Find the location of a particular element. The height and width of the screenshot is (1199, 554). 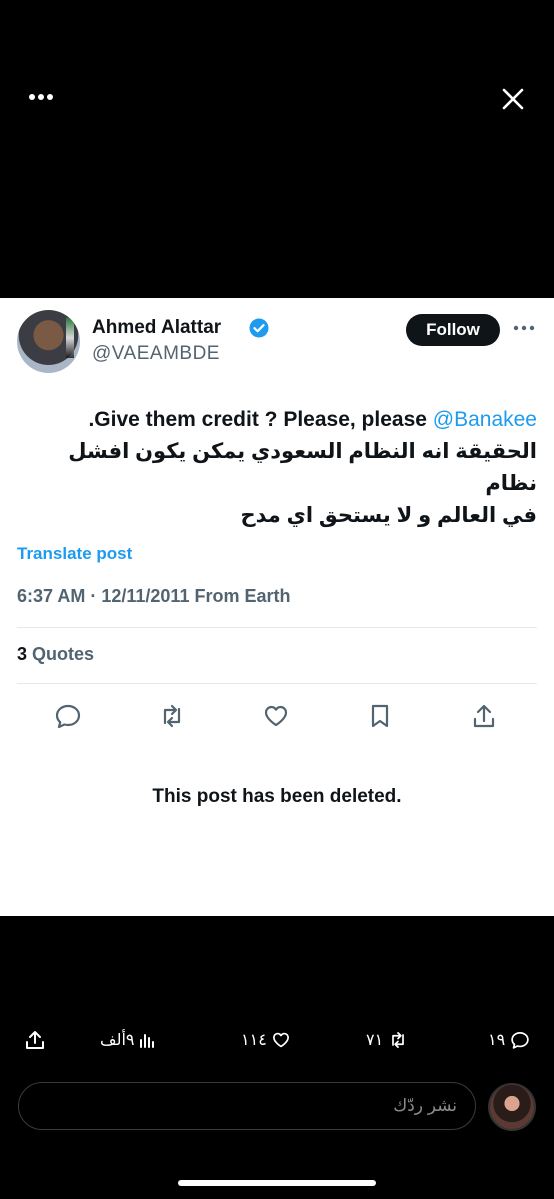

likes-stat: ١١٤ is located at coordinates (266, 1040).